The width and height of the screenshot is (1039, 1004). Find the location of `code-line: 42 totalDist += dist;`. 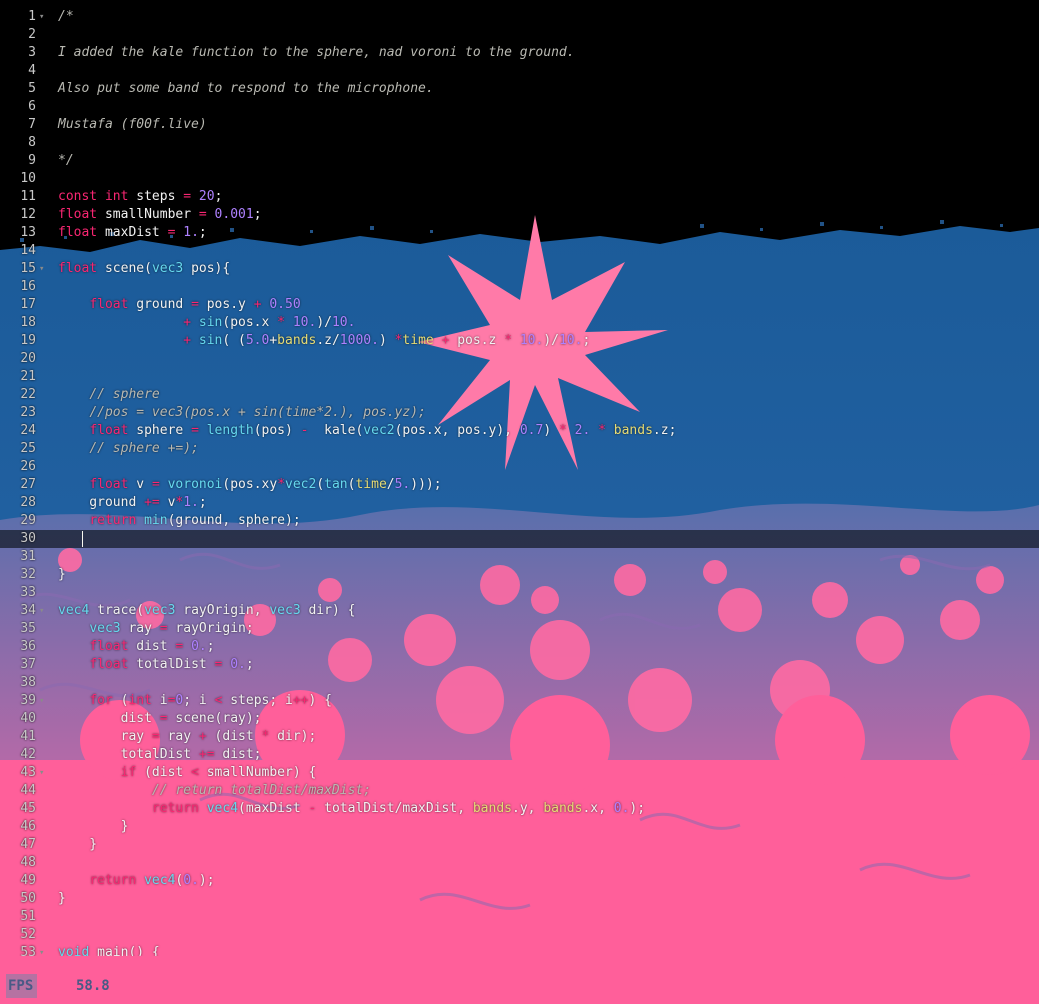

code-line: 42 totalDist += dist; is located at coordinates (519, 755).